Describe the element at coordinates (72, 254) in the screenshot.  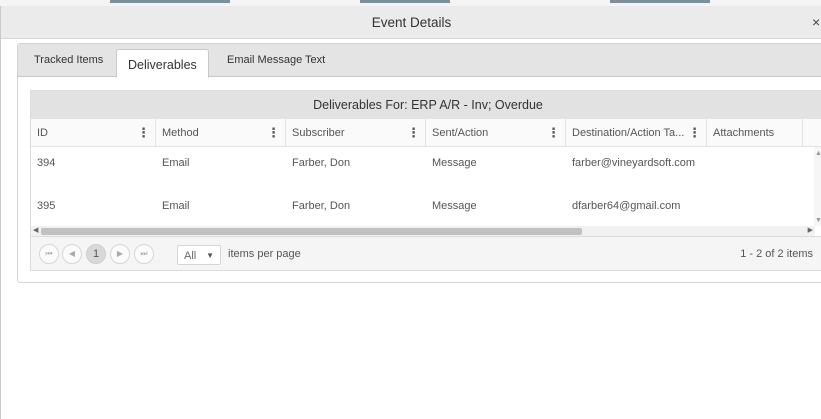
I see `previous-page-icon: ◀` at that location.